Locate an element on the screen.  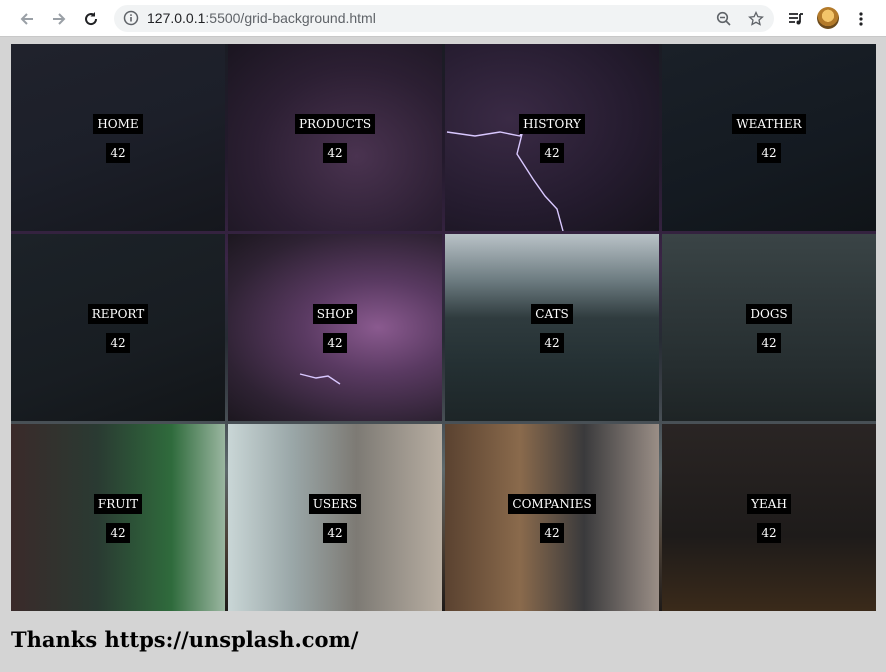
forward-button is located at coordinates (59, 19).